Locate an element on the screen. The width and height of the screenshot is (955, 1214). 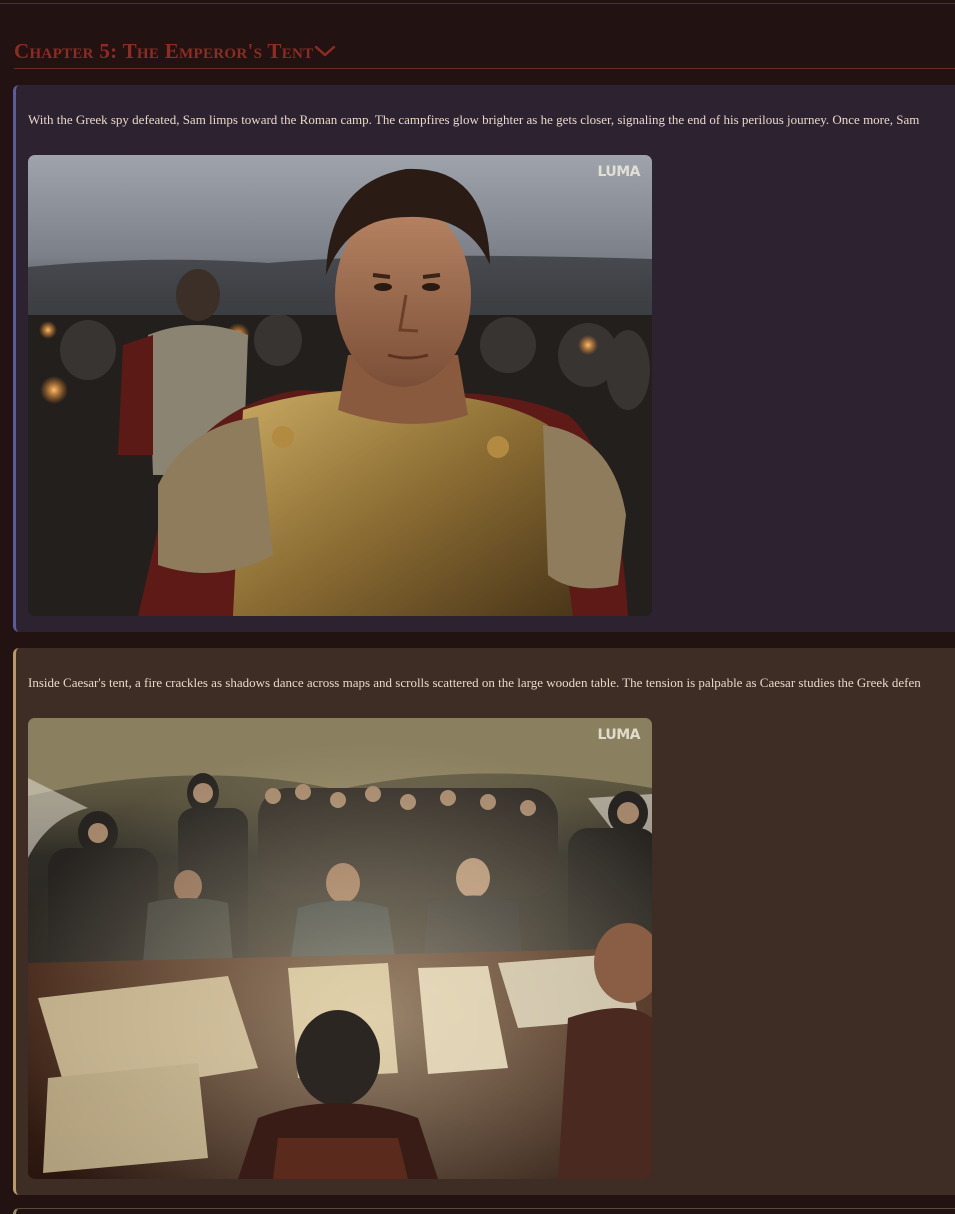
chevron-down-icon is located at coordinates (325, 50).